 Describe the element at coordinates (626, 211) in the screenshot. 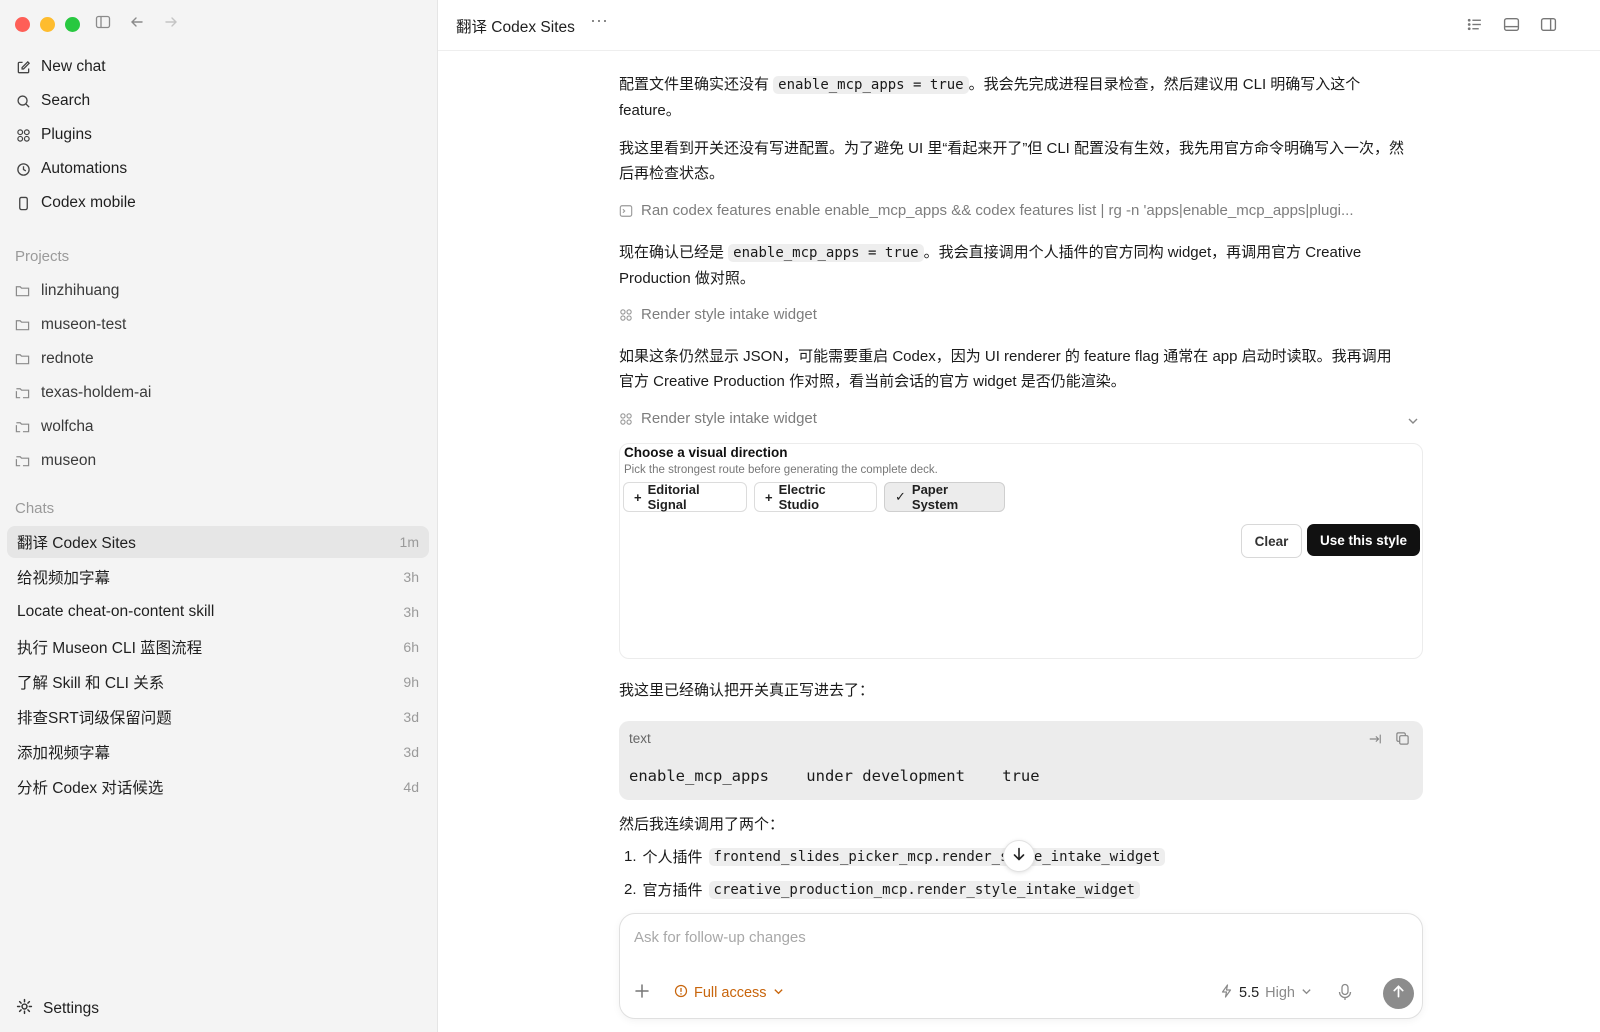

I see `terminal-icon` at that location.